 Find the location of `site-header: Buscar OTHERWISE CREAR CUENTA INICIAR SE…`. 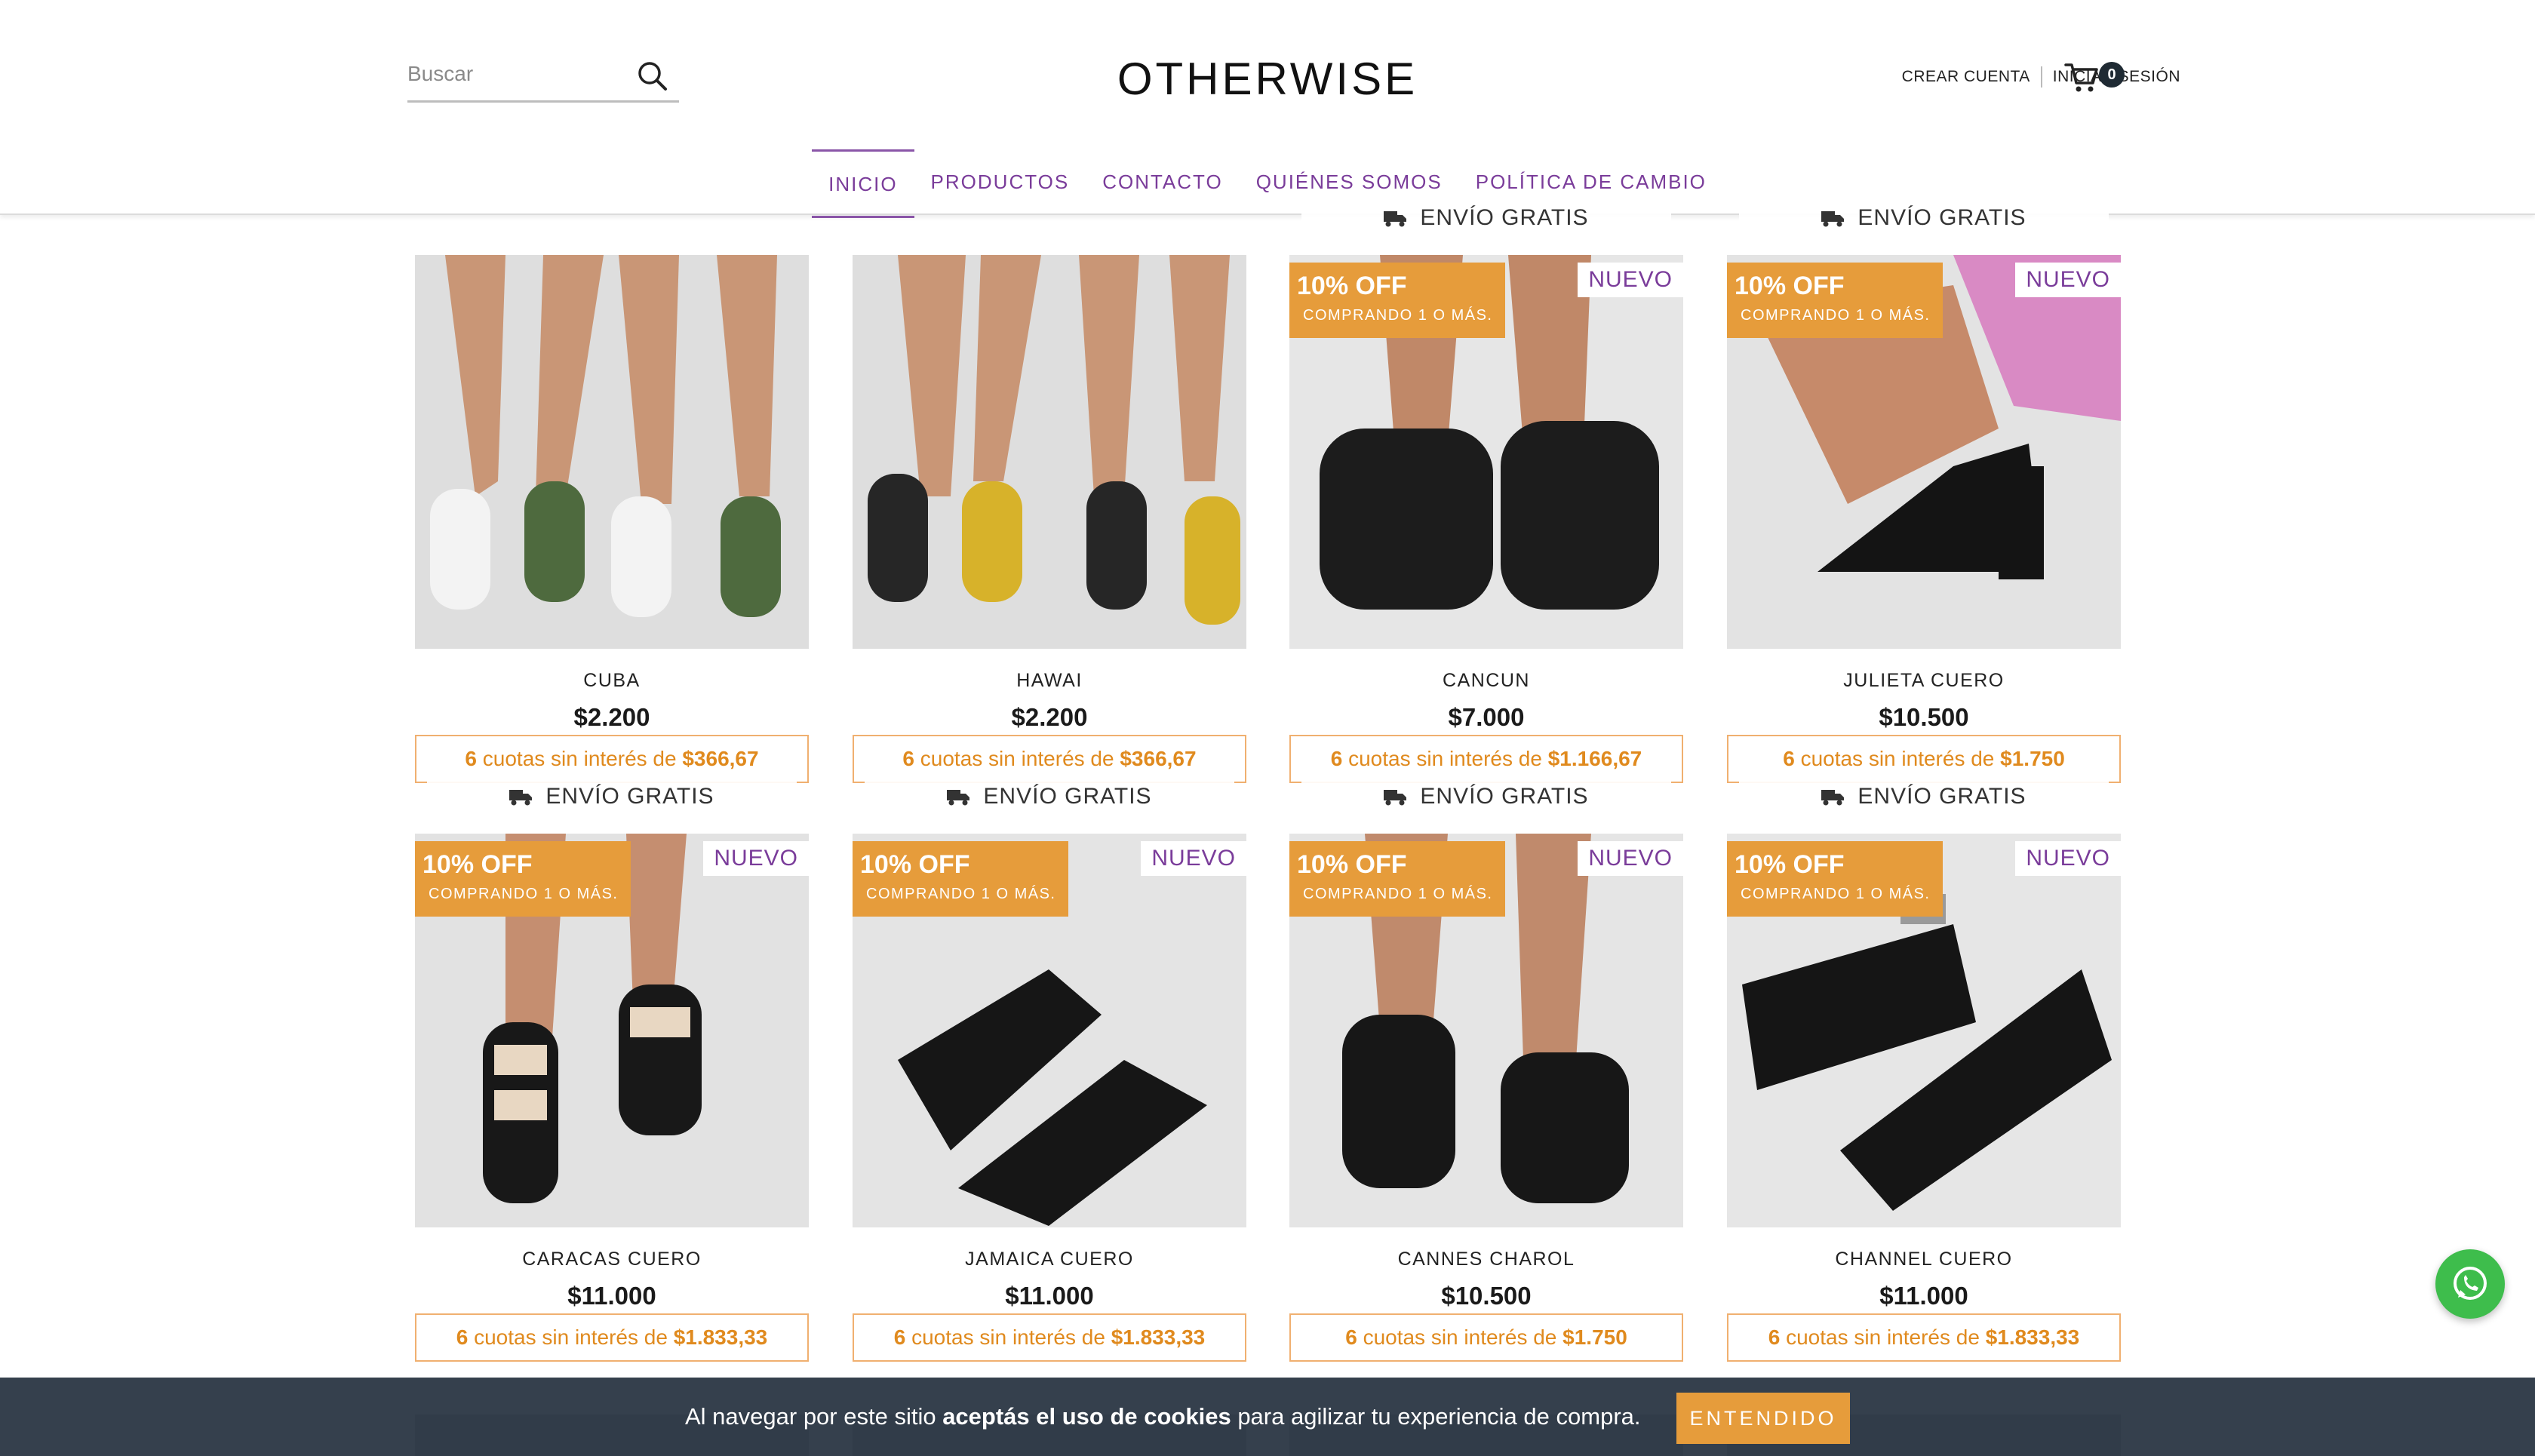

site-header: Buscar OTHERWISE CREAR CUENTA INICIAR SE… is located at coordinates (1268, 109).